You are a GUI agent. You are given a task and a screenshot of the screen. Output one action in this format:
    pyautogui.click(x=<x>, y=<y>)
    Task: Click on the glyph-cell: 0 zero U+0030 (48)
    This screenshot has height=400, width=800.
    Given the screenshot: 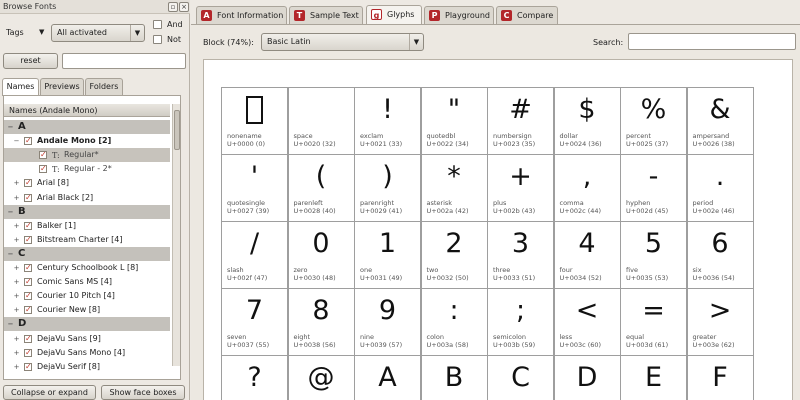 What is the action you would take?
    pyautogui.click(x=321, y=255)
    